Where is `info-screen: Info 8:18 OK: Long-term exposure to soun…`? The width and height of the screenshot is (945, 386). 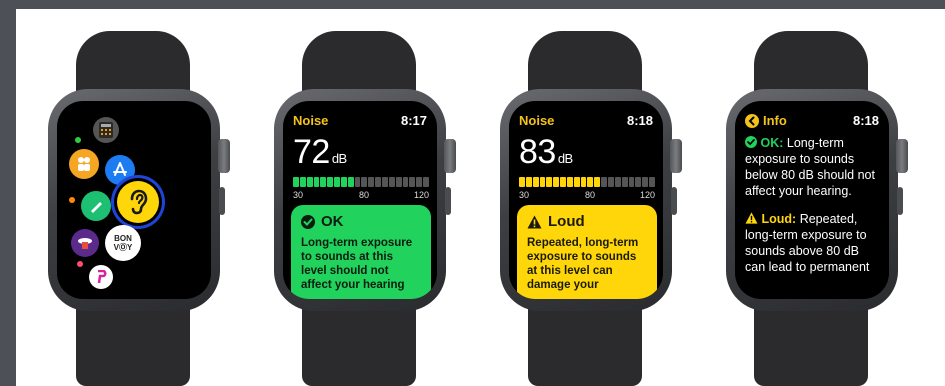 info-screen: Info 8:18 OK: Long-term exposure to soun… is located at coordinates (812, 200).